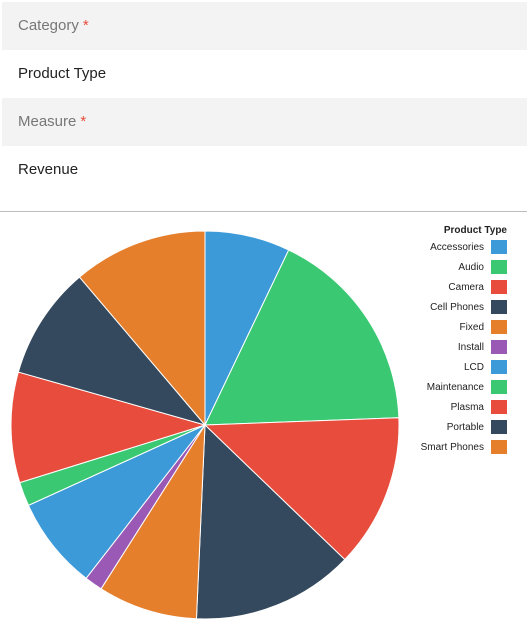 Image resolution: width=527 pixels, height=620 pixels. Describe the element at coordinates (263, 211) in the screenshot. I see `divider` at that location.